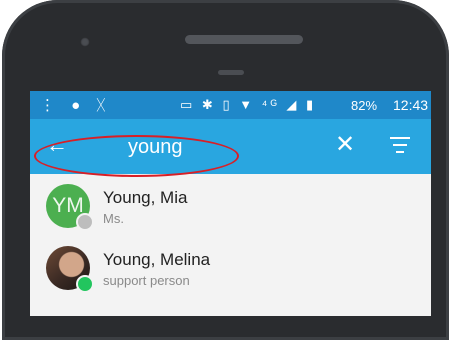  What do you see at coordinates (203, 147) in the screenshot?
I see `search-input` at bounding box center [203, 147].